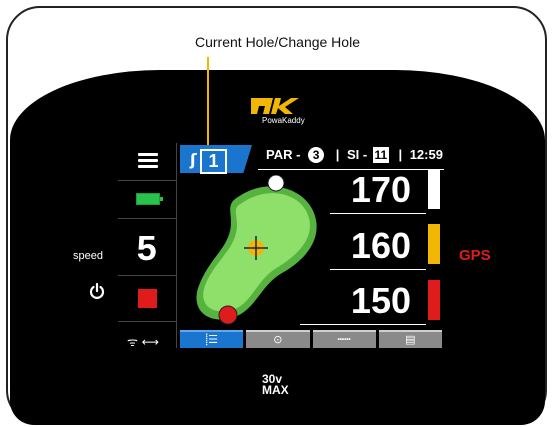 The width and height of the screenshot is (555, 427). I want to click on speed-label: speed, so click(88, 256).